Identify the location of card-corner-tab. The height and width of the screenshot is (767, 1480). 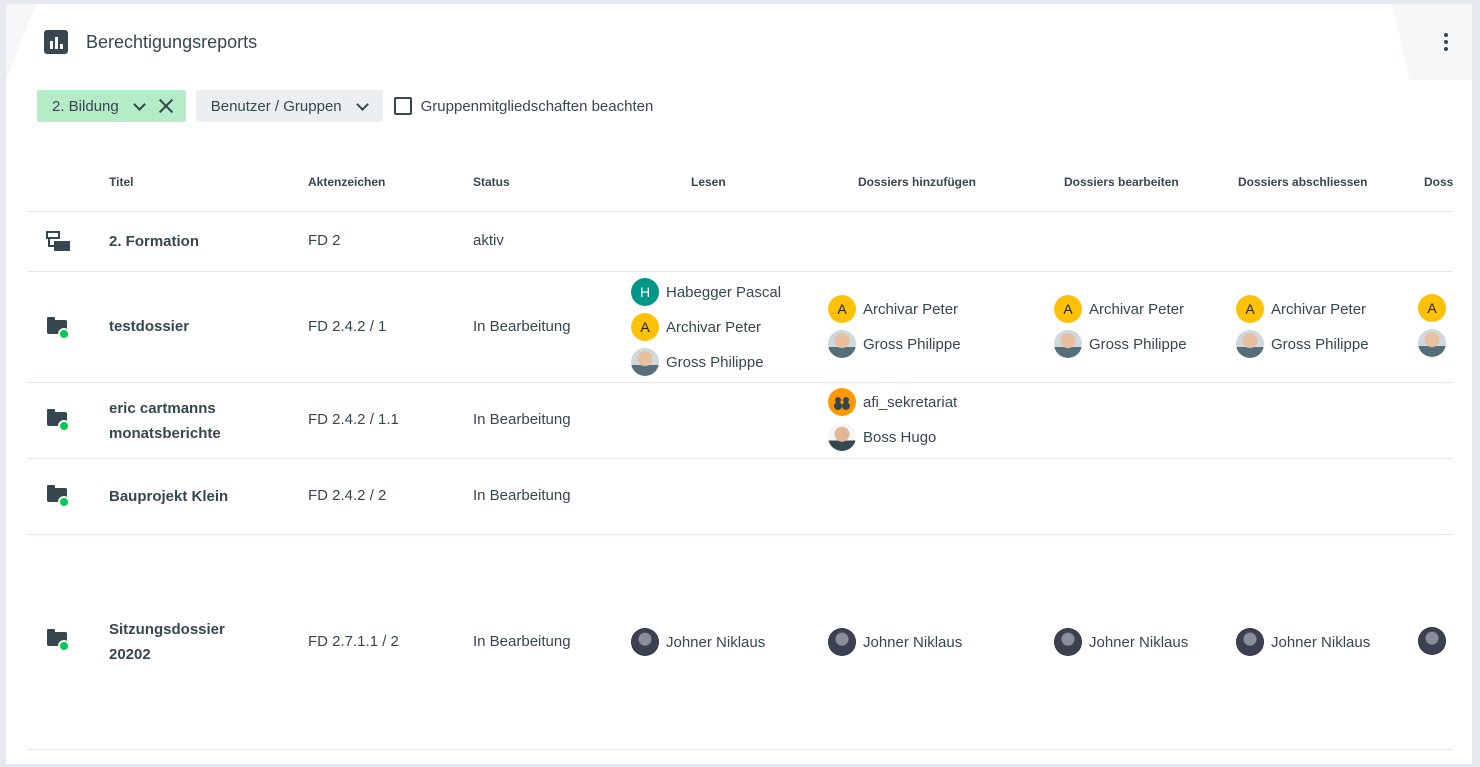
(1432, 42).